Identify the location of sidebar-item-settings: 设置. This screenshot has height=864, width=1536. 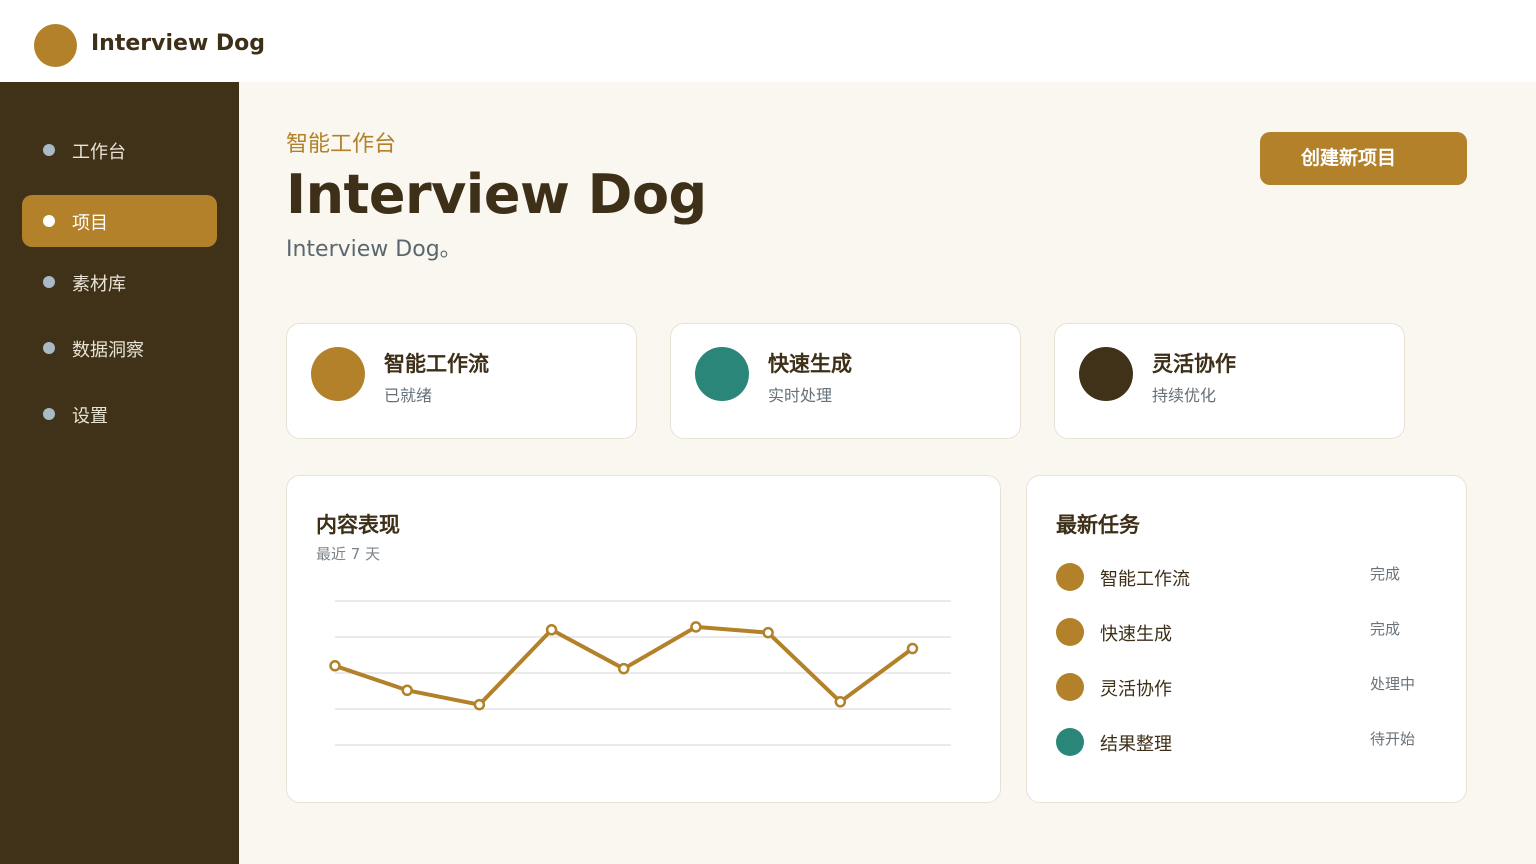
(119, 414).